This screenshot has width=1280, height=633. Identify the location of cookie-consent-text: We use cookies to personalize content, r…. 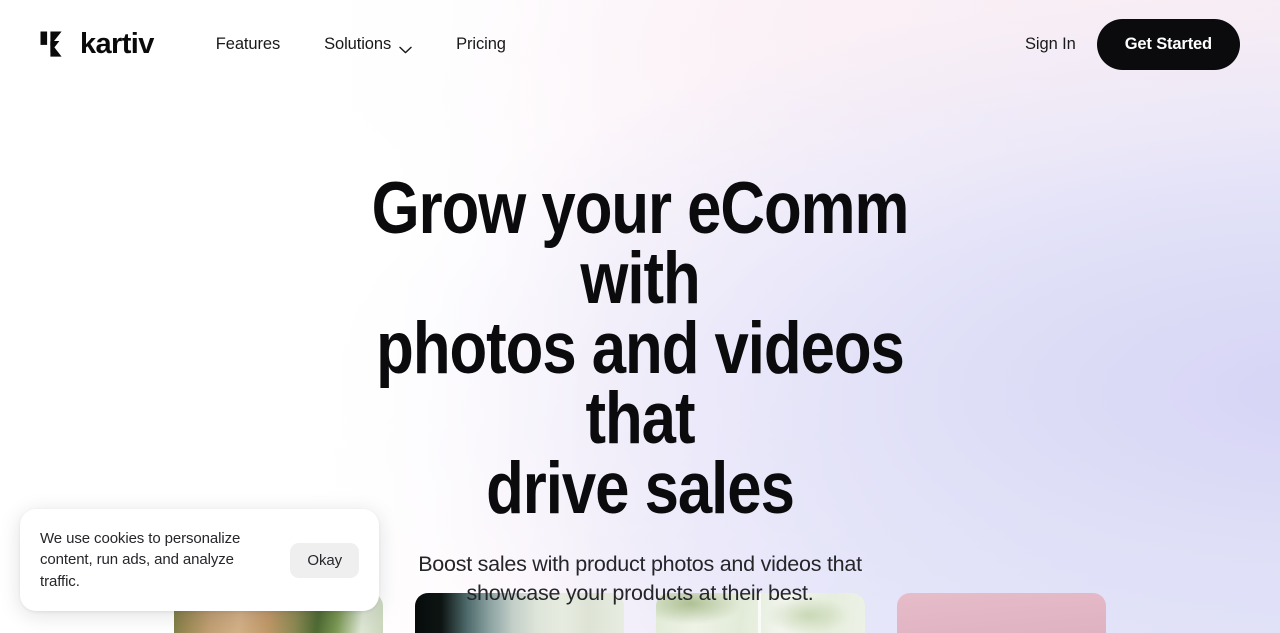
(158, 560).